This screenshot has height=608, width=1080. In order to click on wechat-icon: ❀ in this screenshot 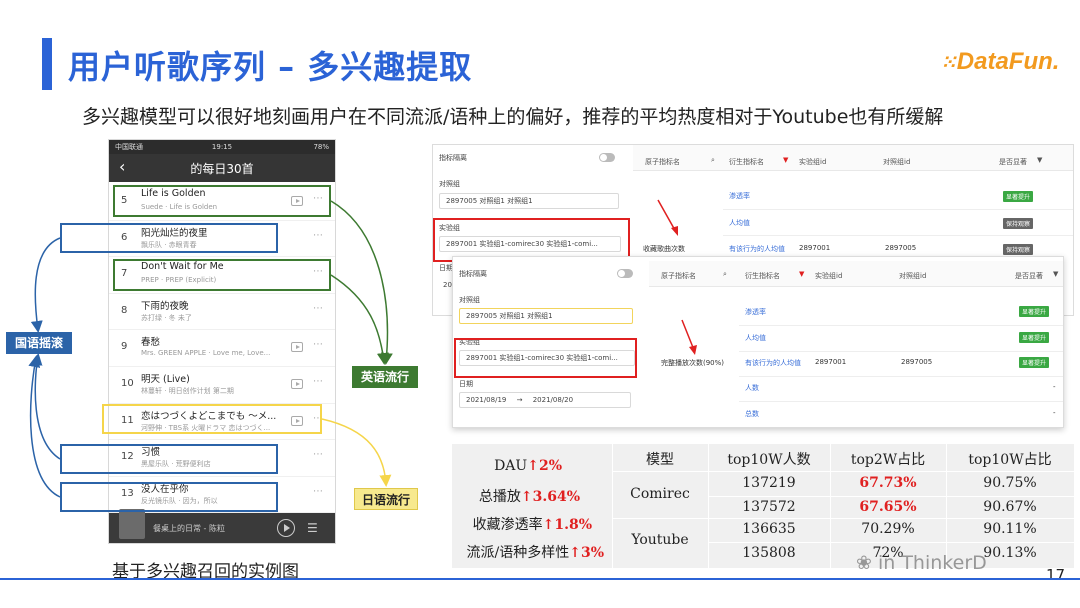, I will do `click(864, 563)`.